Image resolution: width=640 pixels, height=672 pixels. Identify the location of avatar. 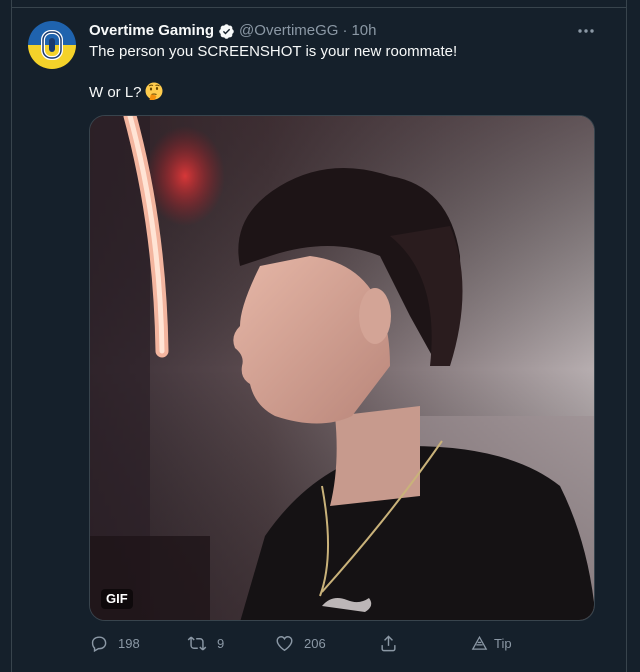
(52, 45).